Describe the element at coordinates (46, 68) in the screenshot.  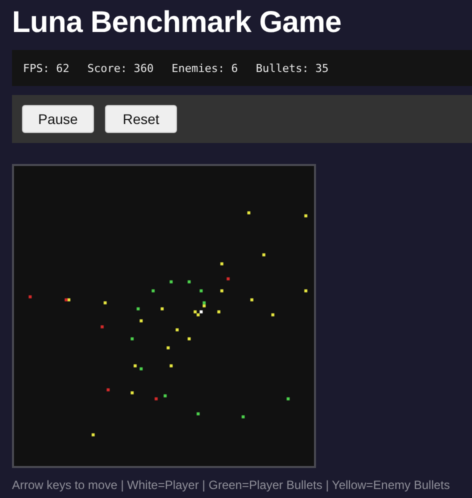
I see `stat-text: FPS: 62` at that location.